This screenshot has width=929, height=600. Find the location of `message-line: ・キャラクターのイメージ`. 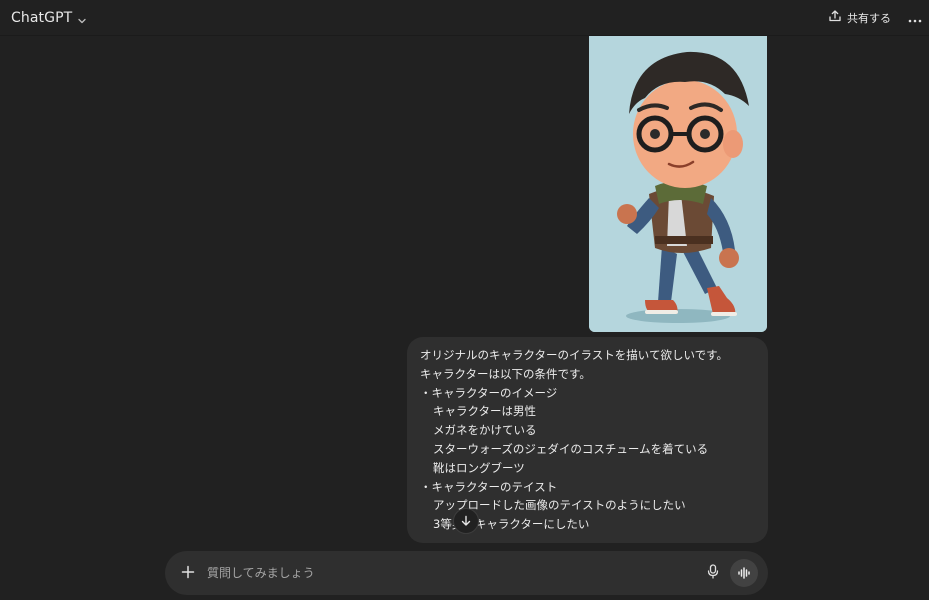

message-line: ・キャラクターのイメージ is located at coordinates (489, 392).